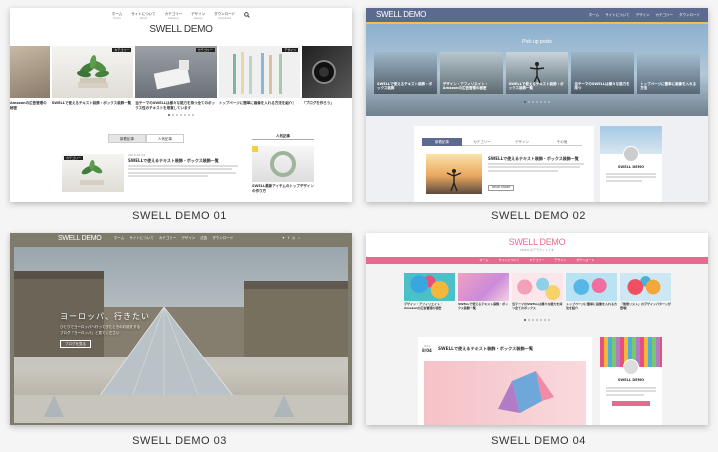 Image resolution: width=718 pixels, height=452 pixels. Describe the element at coordinates (184, 166) in the screenshot. I see `post-body: 2019.02.04 SWELLで使えるテキスト装飾・ボックス装飾一覧` at that location.